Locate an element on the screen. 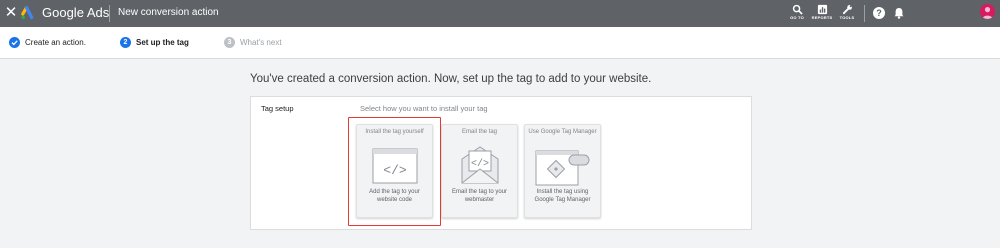 The height and width of the screenshot is (248, 1000). person-icon is located at coordinates (987, 13).